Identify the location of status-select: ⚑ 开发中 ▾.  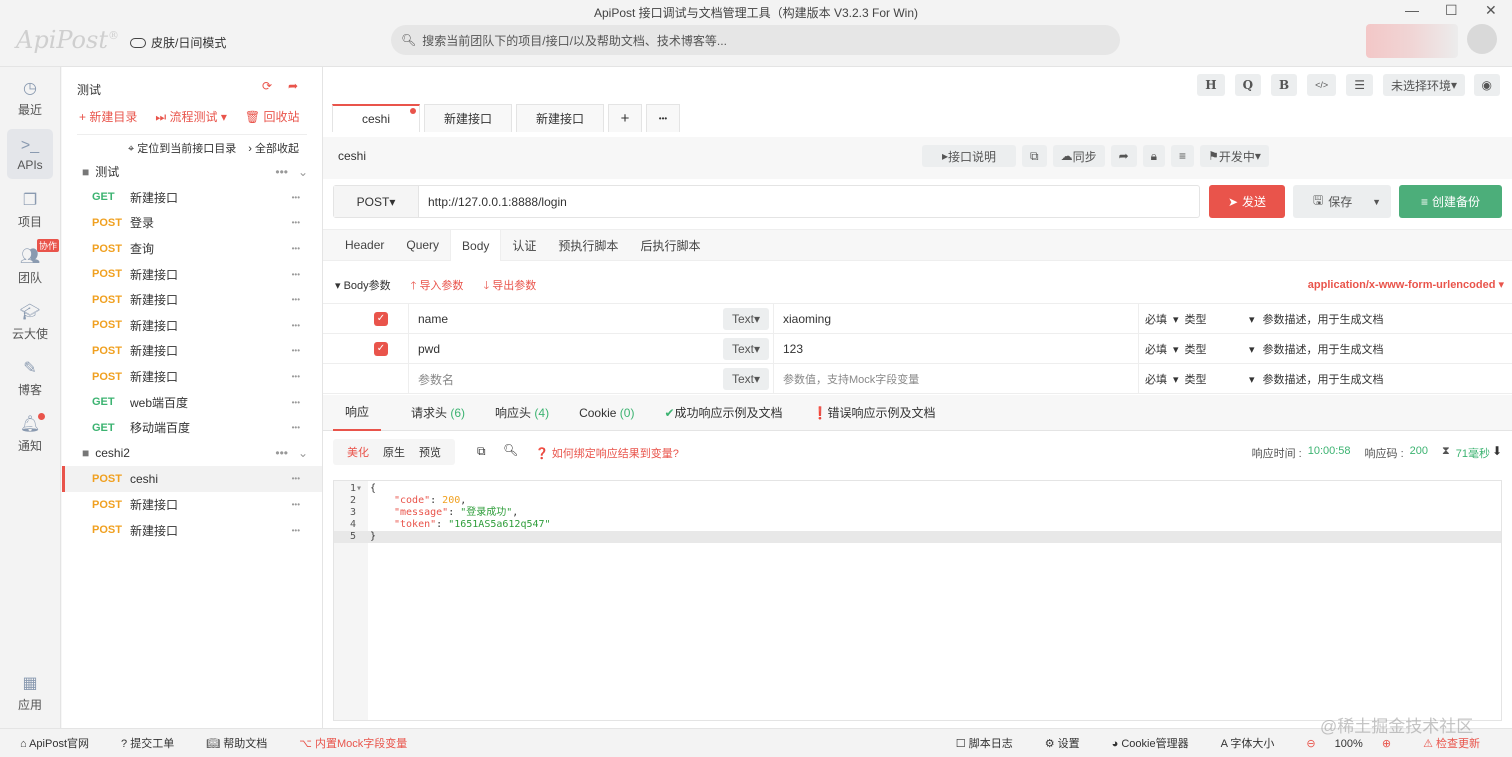
(1234, 156).